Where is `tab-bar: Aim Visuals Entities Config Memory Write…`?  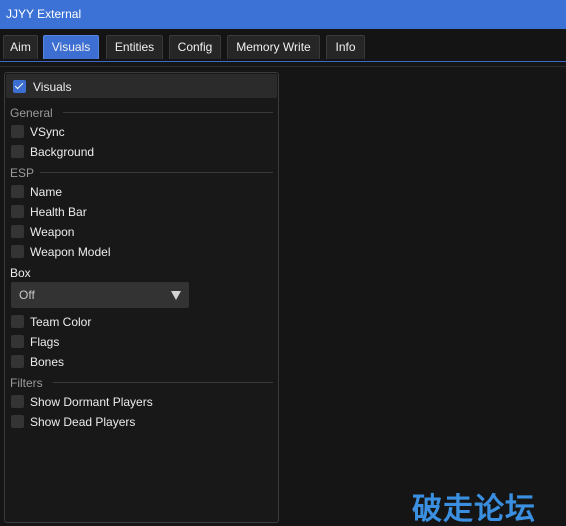
tab-bar: Aim Visuals Entities Config Memory Write… is located at coordinates (283, 45).